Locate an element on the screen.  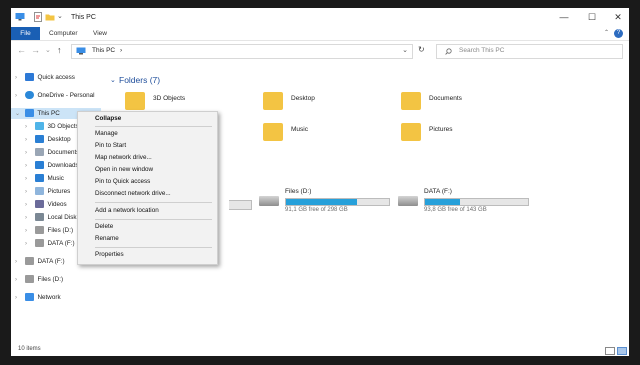
sidebar-item-desktop: › Desktop is located at coordinates (48, 139).